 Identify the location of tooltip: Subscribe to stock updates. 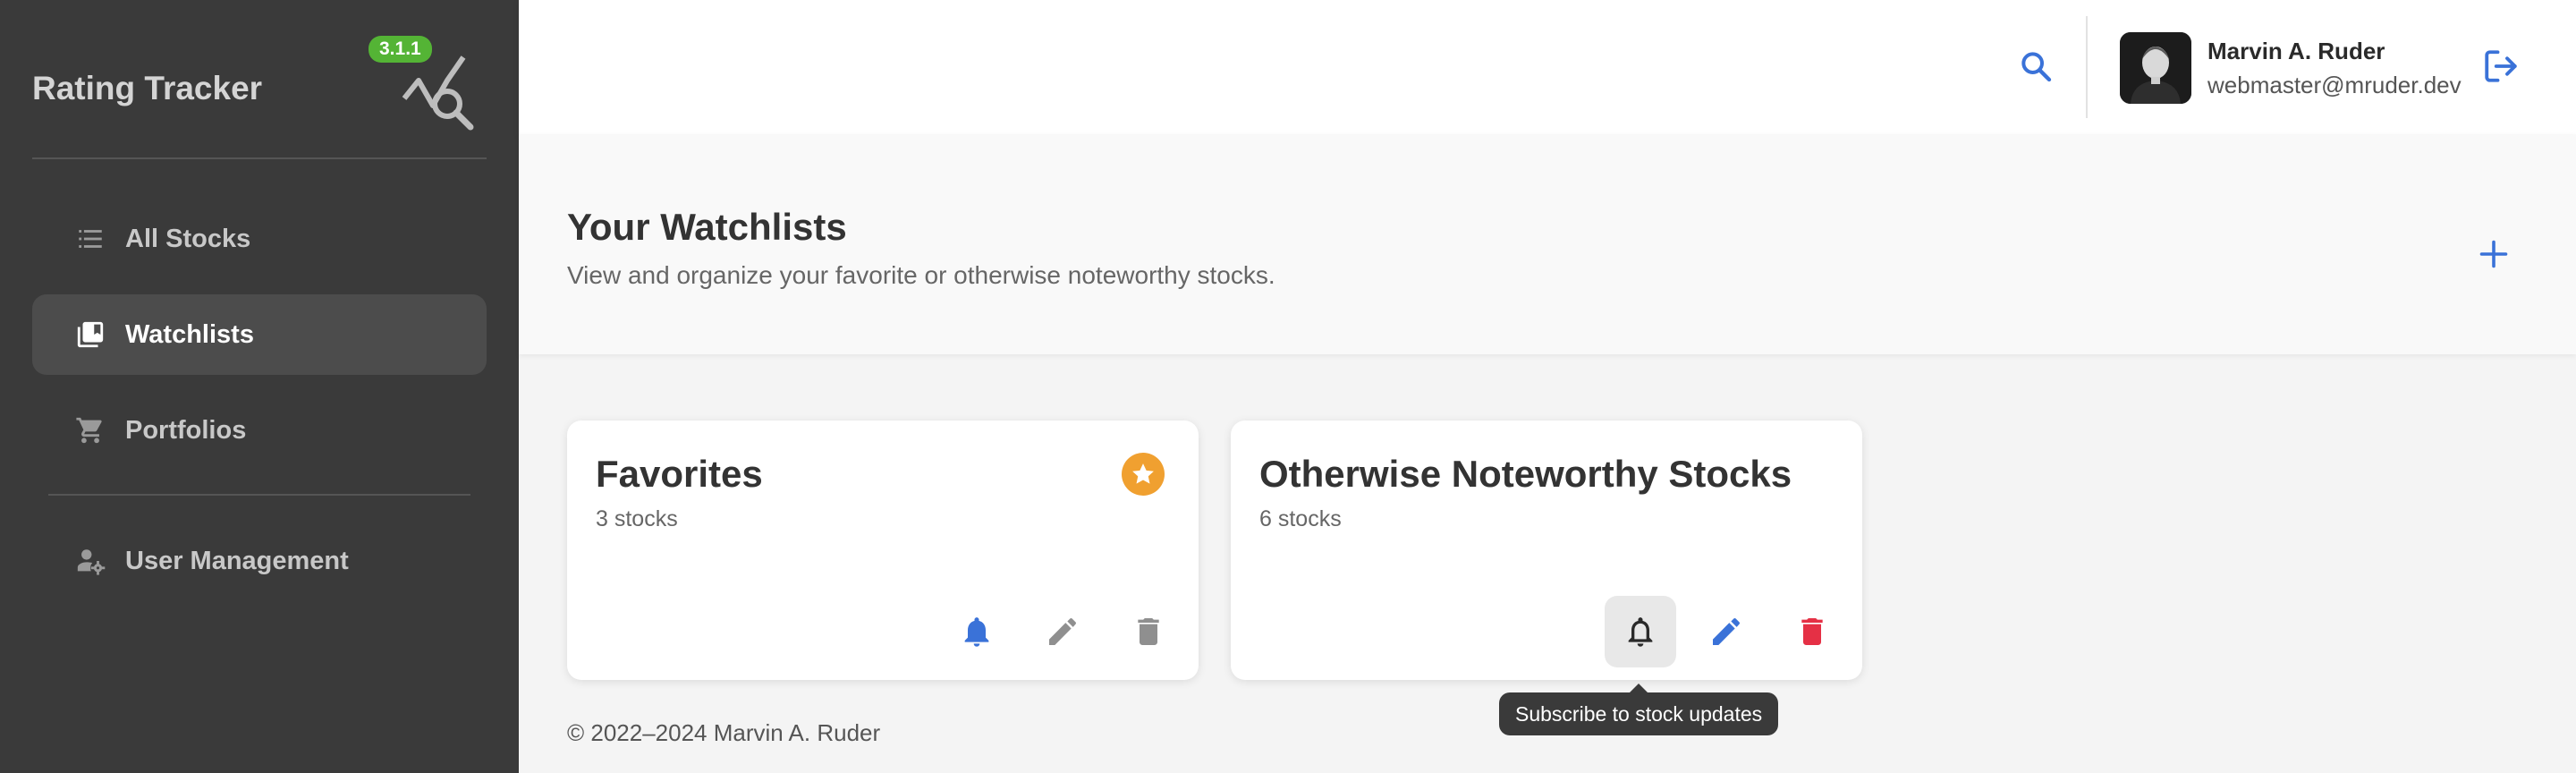
(1639, 710).